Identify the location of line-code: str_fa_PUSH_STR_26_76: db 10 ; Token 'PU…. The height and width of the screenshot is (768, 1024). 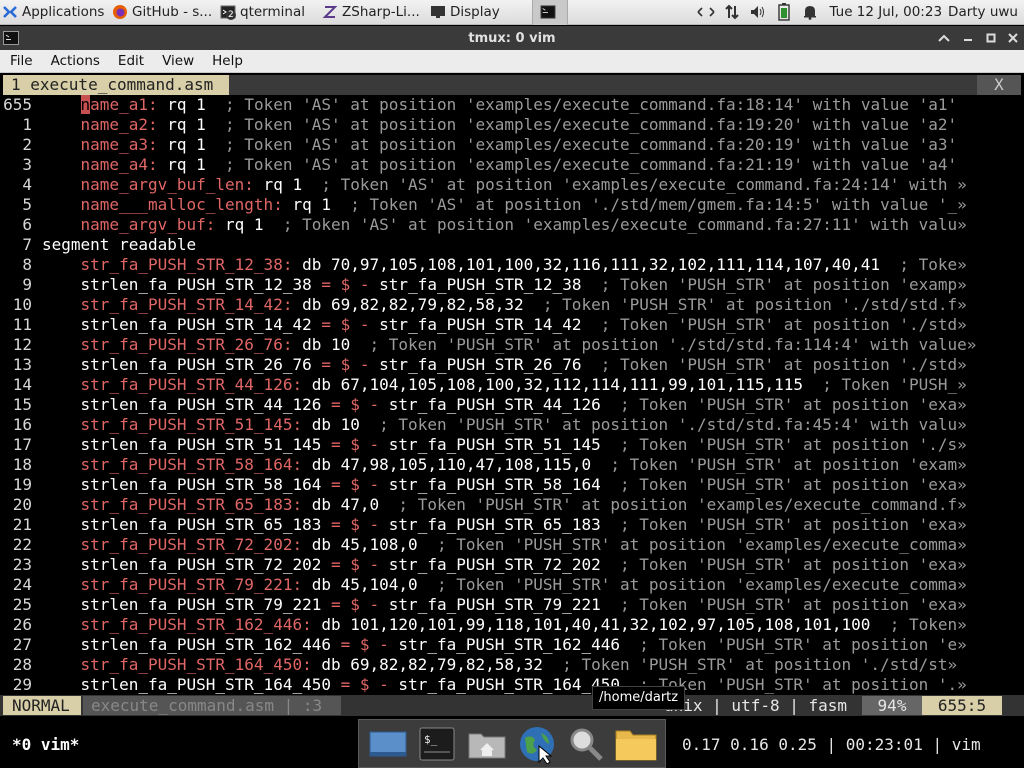
(509, 345).